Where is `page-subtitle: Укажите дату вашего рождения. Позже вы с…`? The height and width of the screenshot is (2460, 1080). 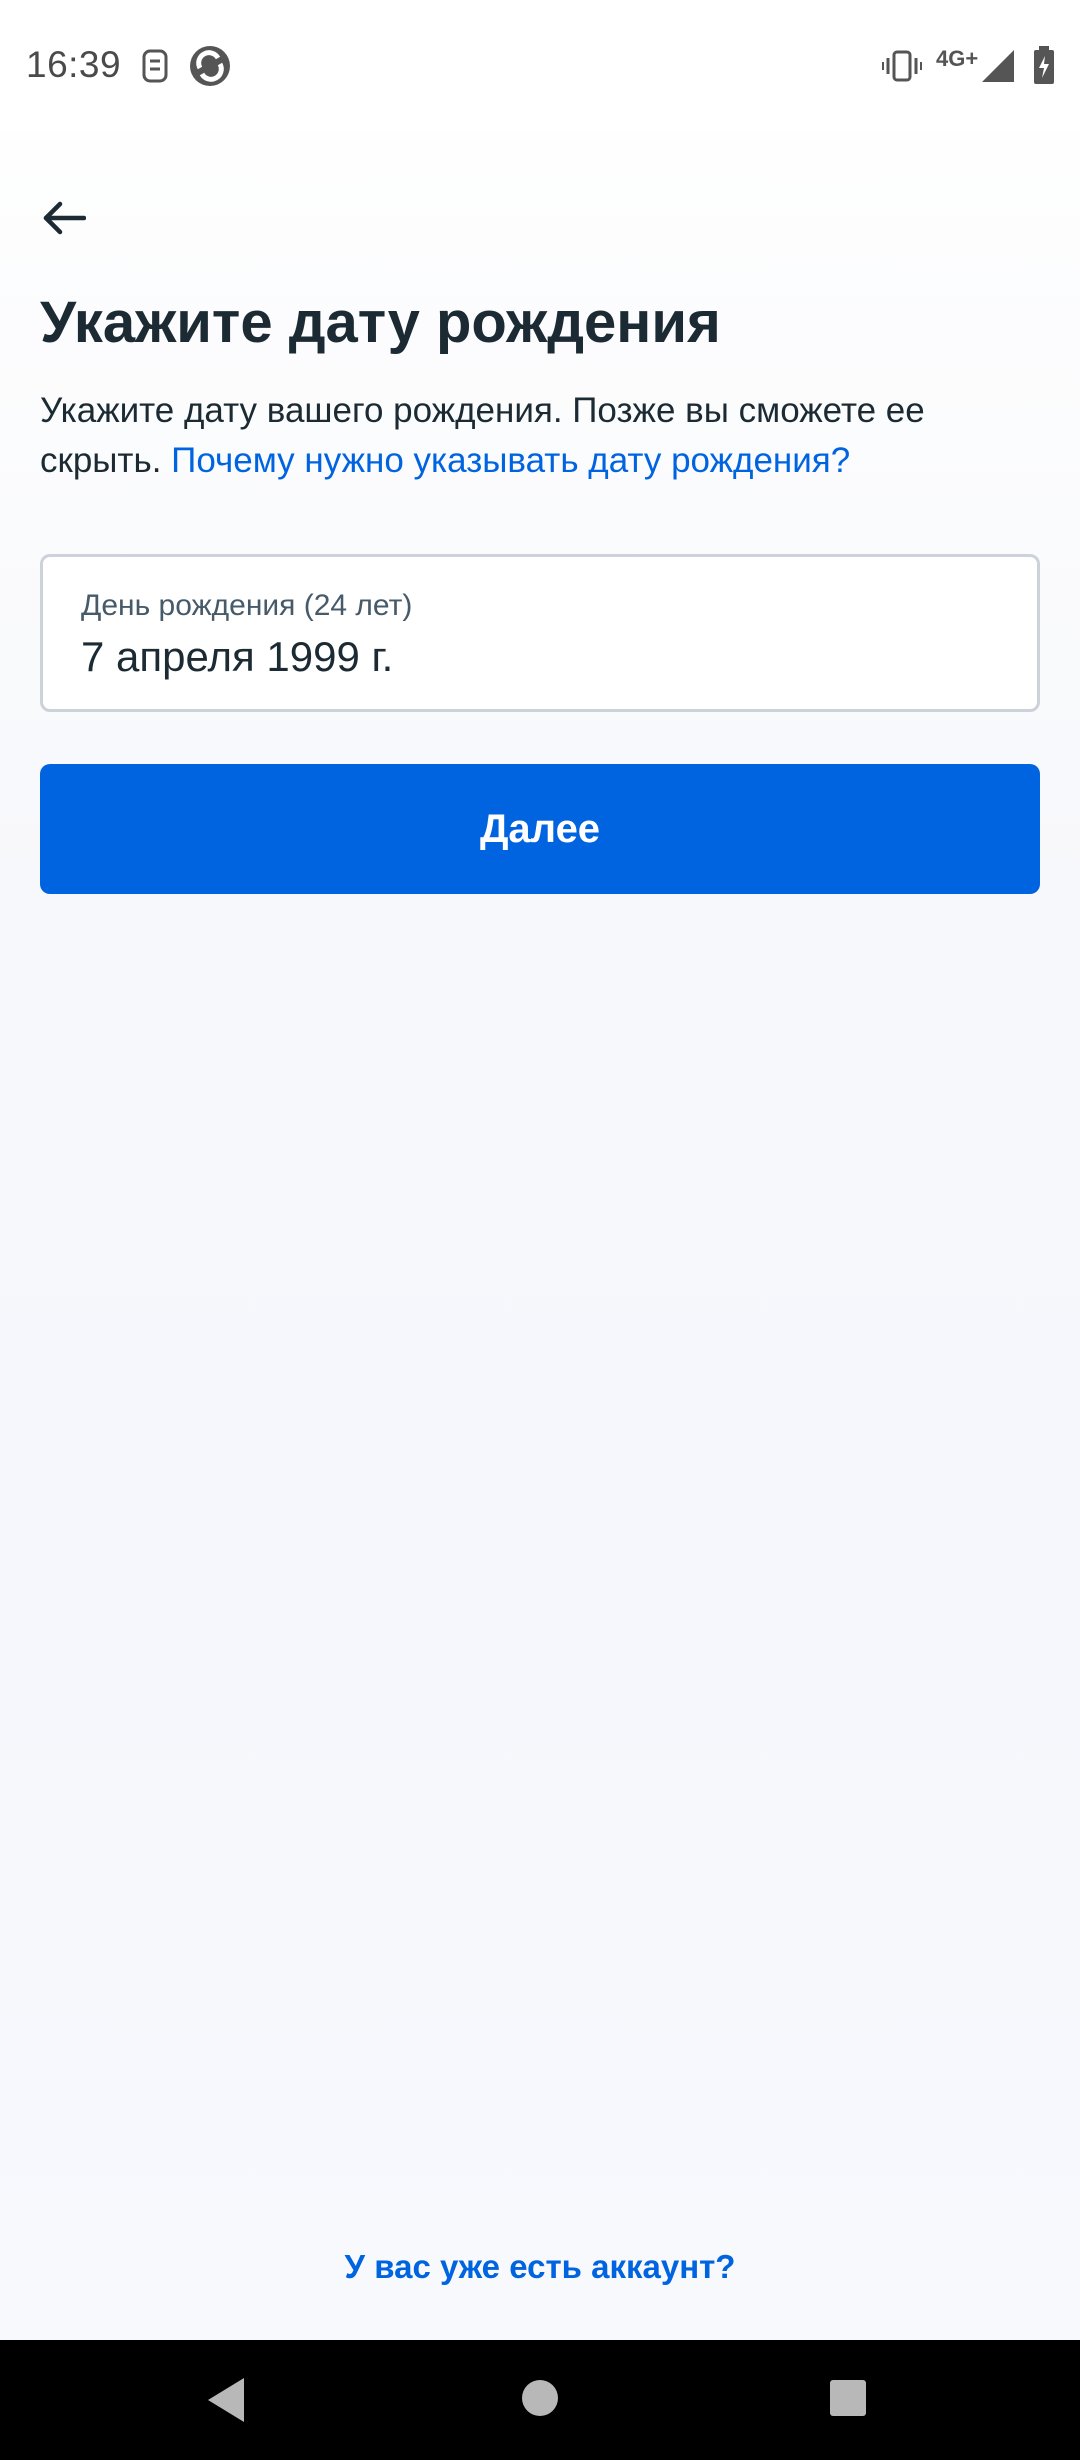
page-subtitle: Укажите дату вашего рождения. Позже вы с… is located at coordinates (545, 436).